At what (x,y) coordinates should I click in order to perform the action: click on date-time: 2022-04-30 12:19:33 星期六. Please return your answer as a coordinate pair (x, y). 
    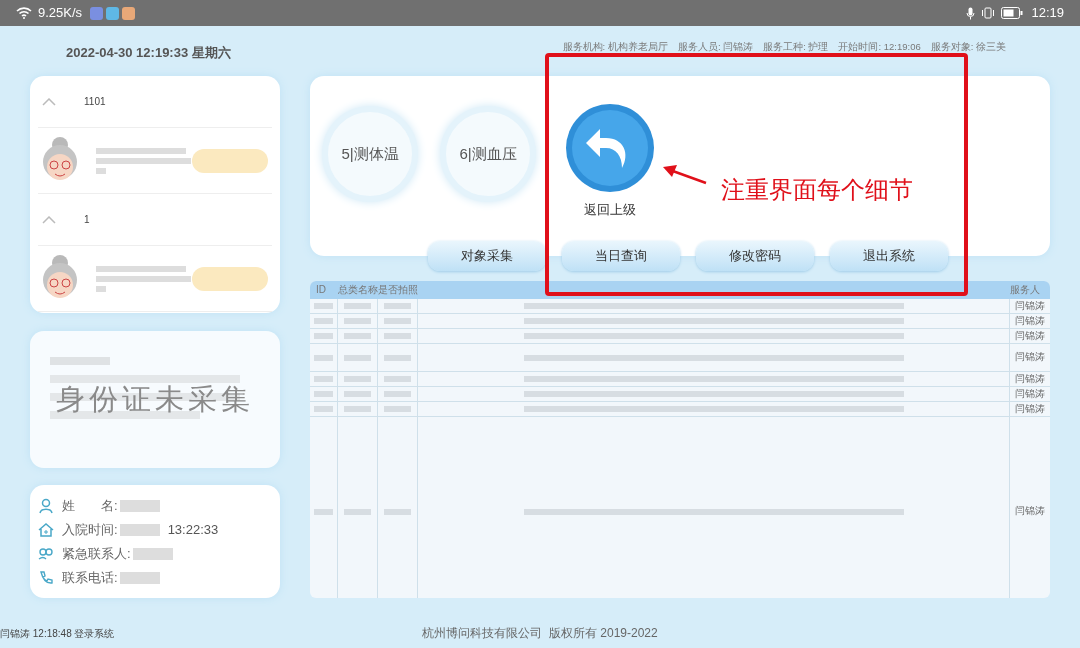
    Looking at the image, I should click on (148, 53).